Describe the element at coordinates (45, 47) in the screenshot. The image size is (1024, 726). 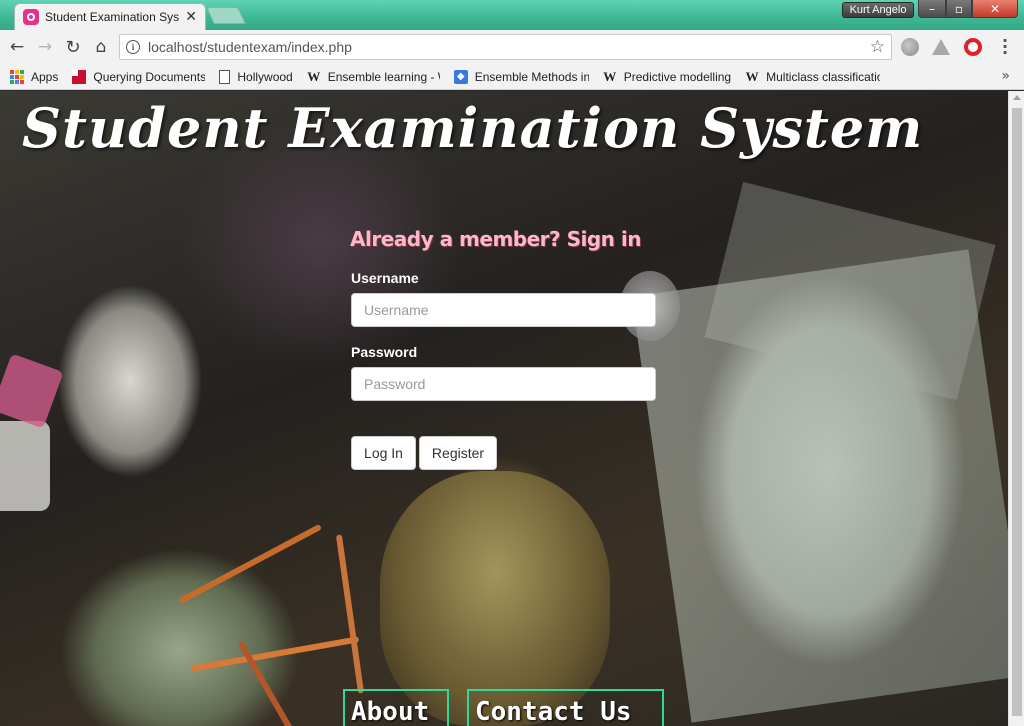
I see `forward-arrow-icon: →` at that location.